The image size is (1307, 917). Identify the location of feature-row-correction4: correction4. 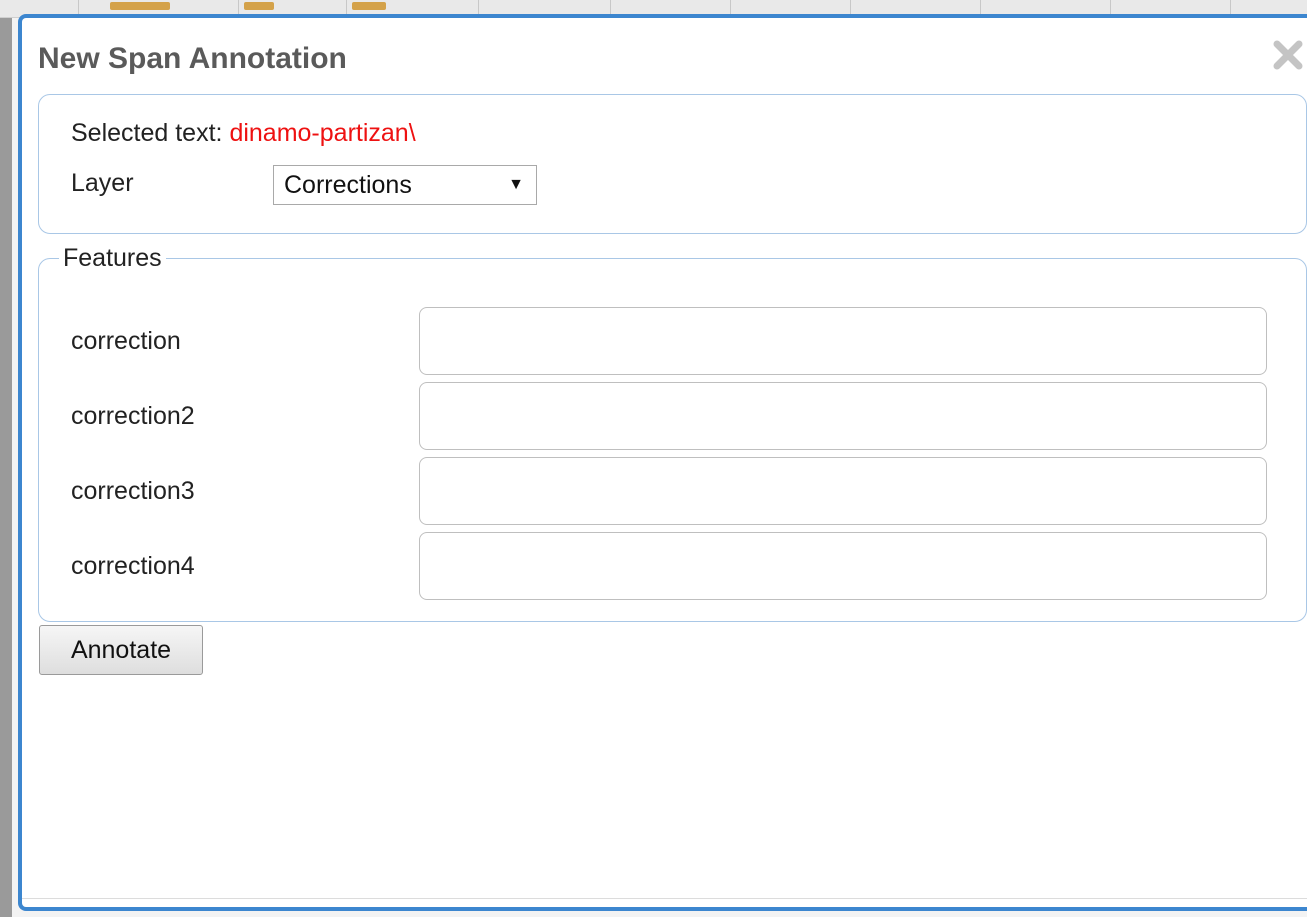
(672, 567).